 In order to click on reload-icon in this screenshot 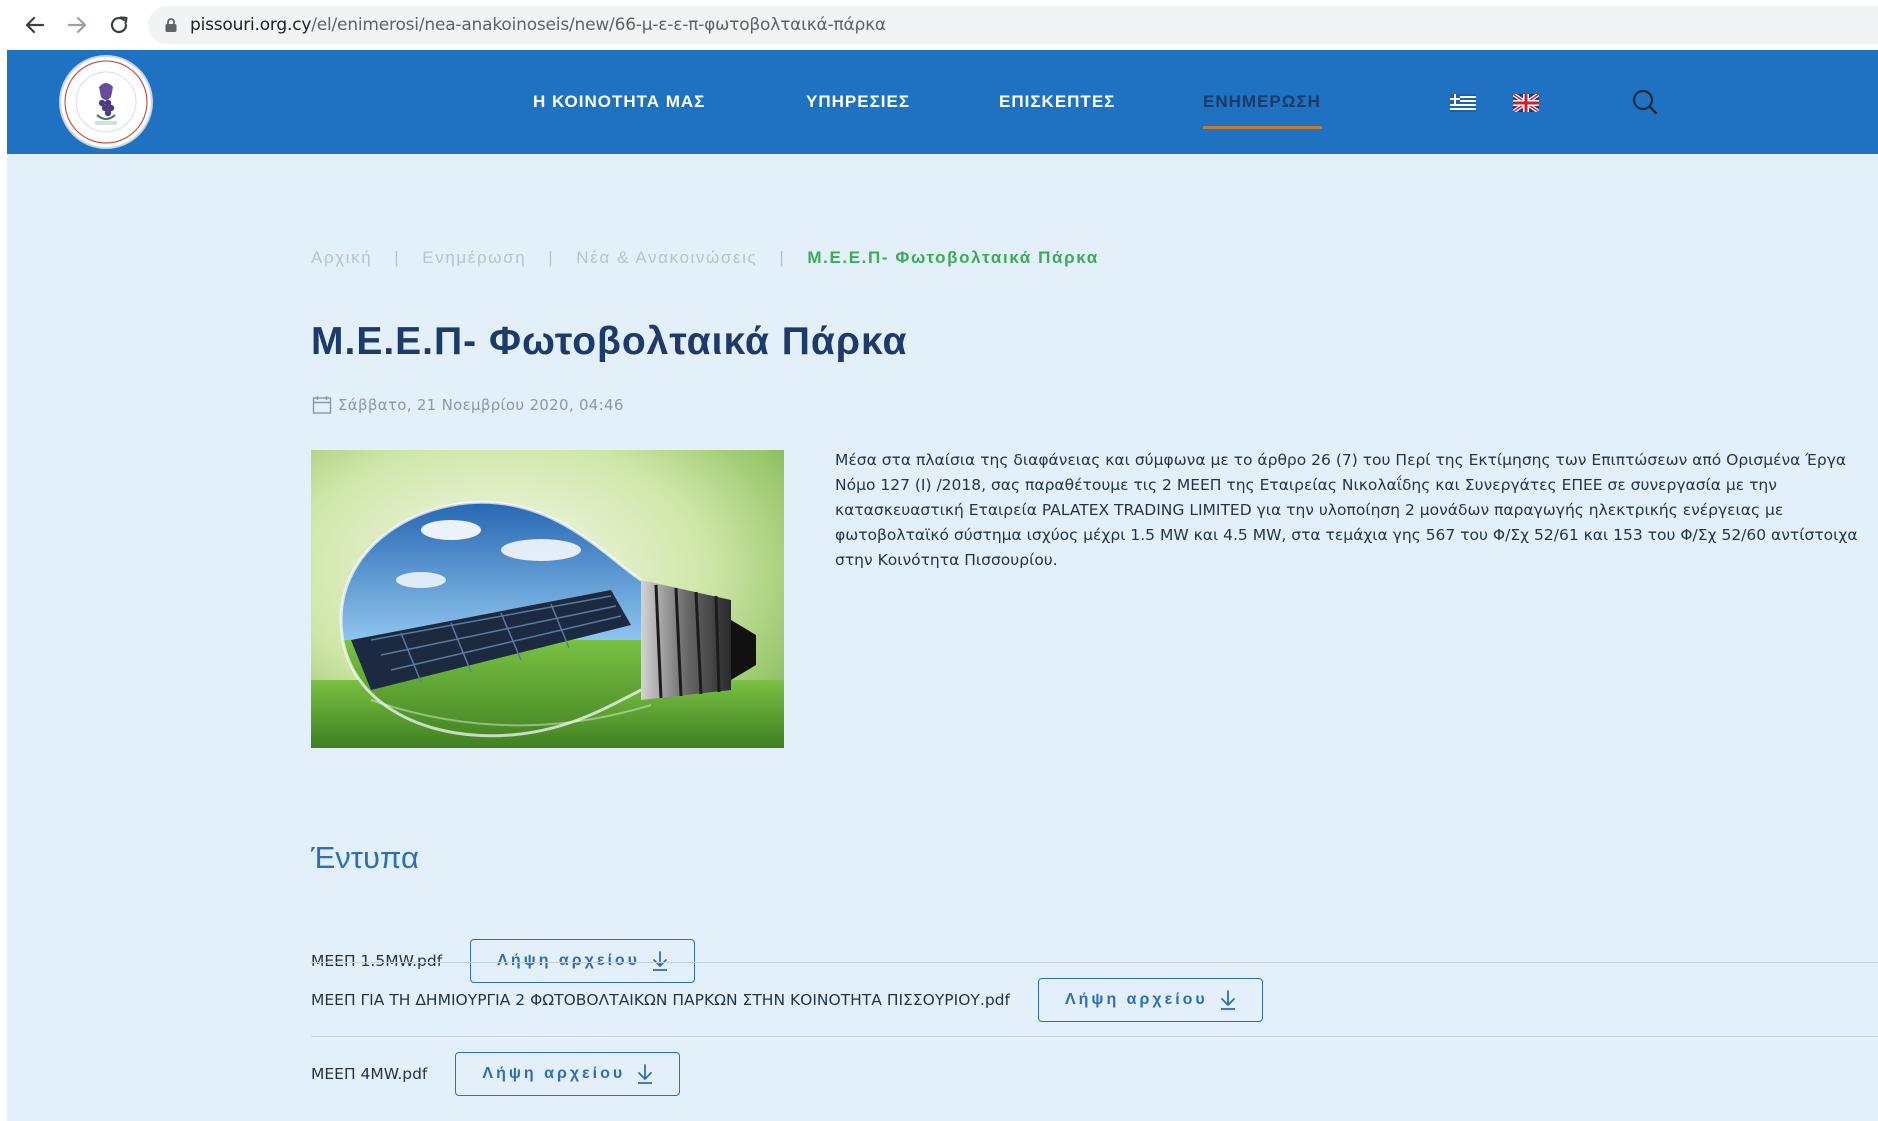, I will do `click(119, 25)`.